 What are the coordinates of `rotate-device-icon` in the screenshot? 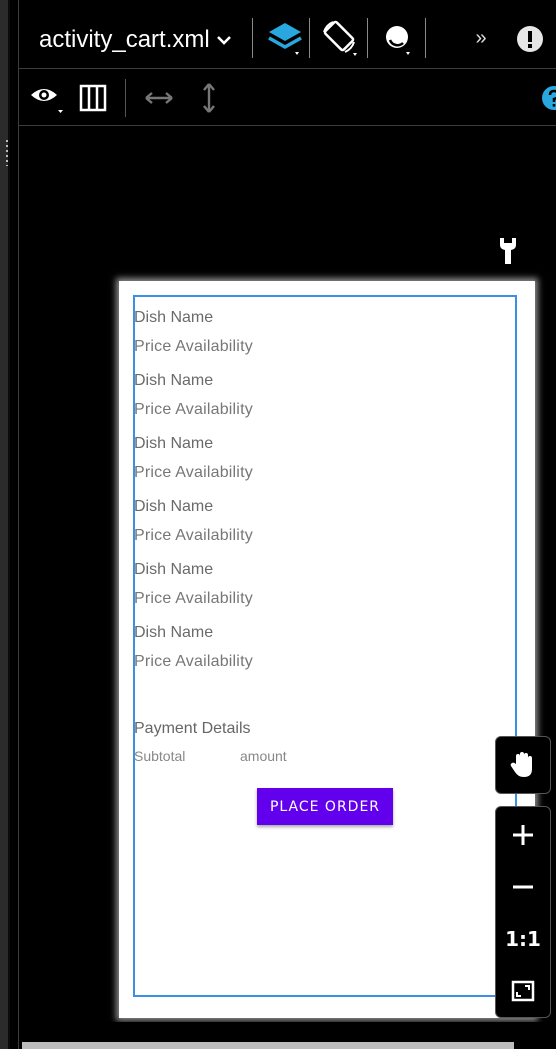 It's located at (340, 38).